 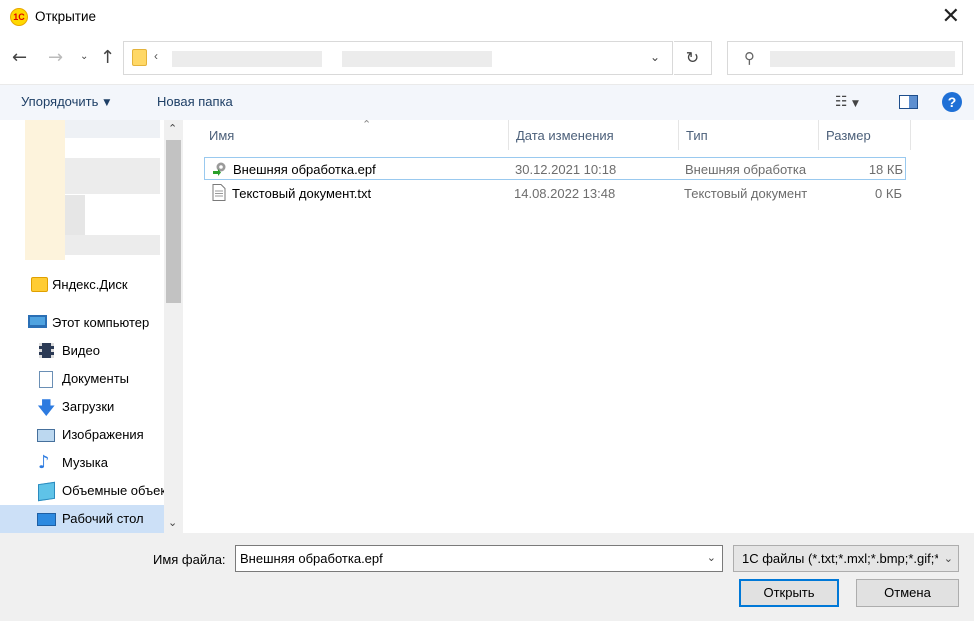 I want to click on filename-label: Имя файла:, so click(x=189, y=559).